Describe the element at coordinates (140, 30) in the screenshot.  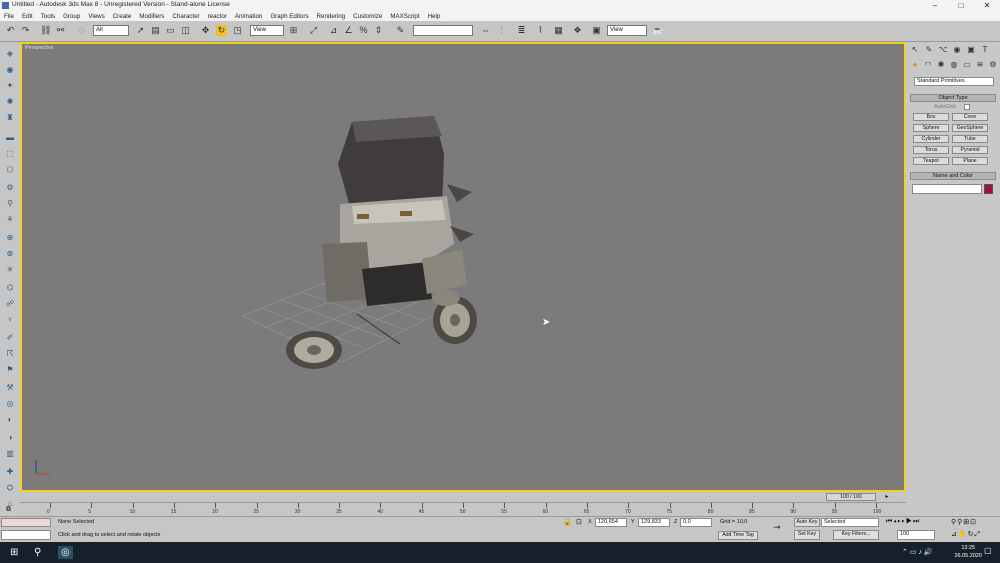
I see `select-object-icon: ➚` at that location.